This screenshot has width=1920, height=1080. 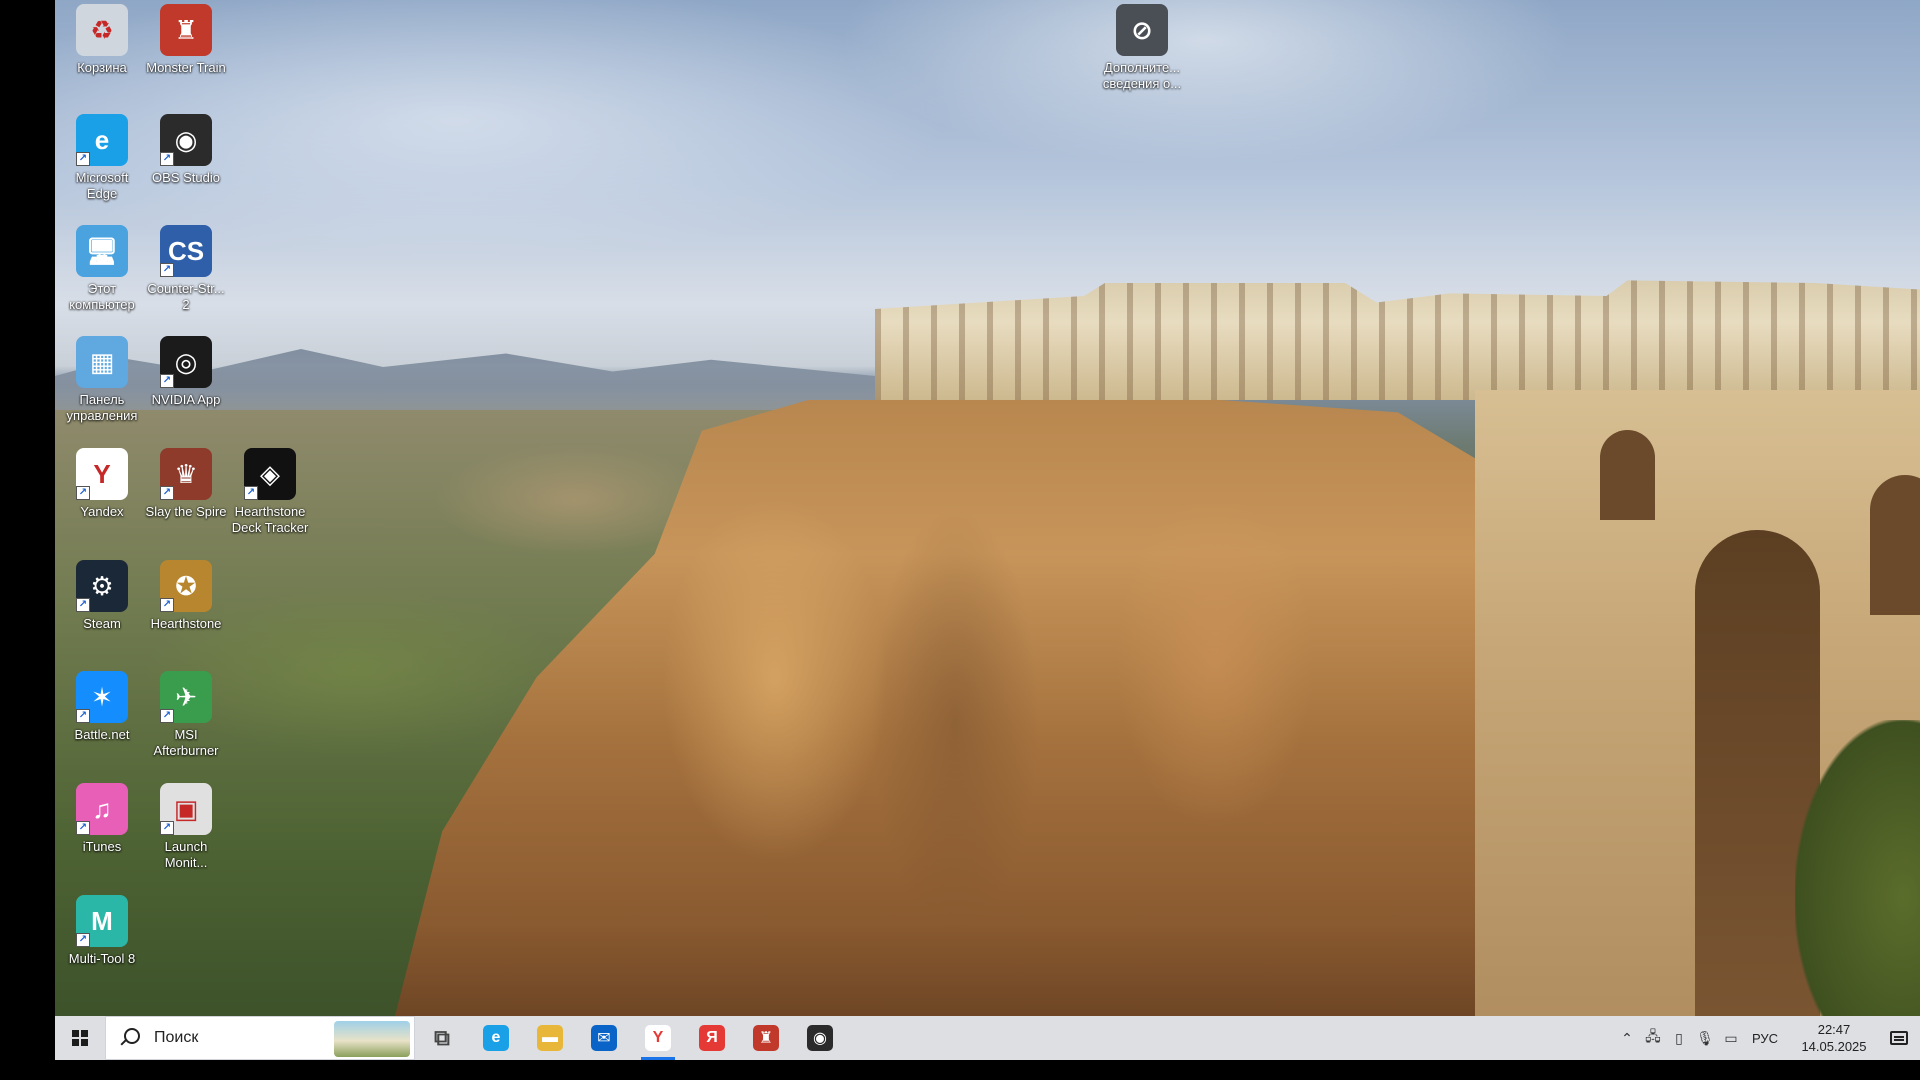 I want to click on obs-icon: ◉, so click(x=820, y=1038).